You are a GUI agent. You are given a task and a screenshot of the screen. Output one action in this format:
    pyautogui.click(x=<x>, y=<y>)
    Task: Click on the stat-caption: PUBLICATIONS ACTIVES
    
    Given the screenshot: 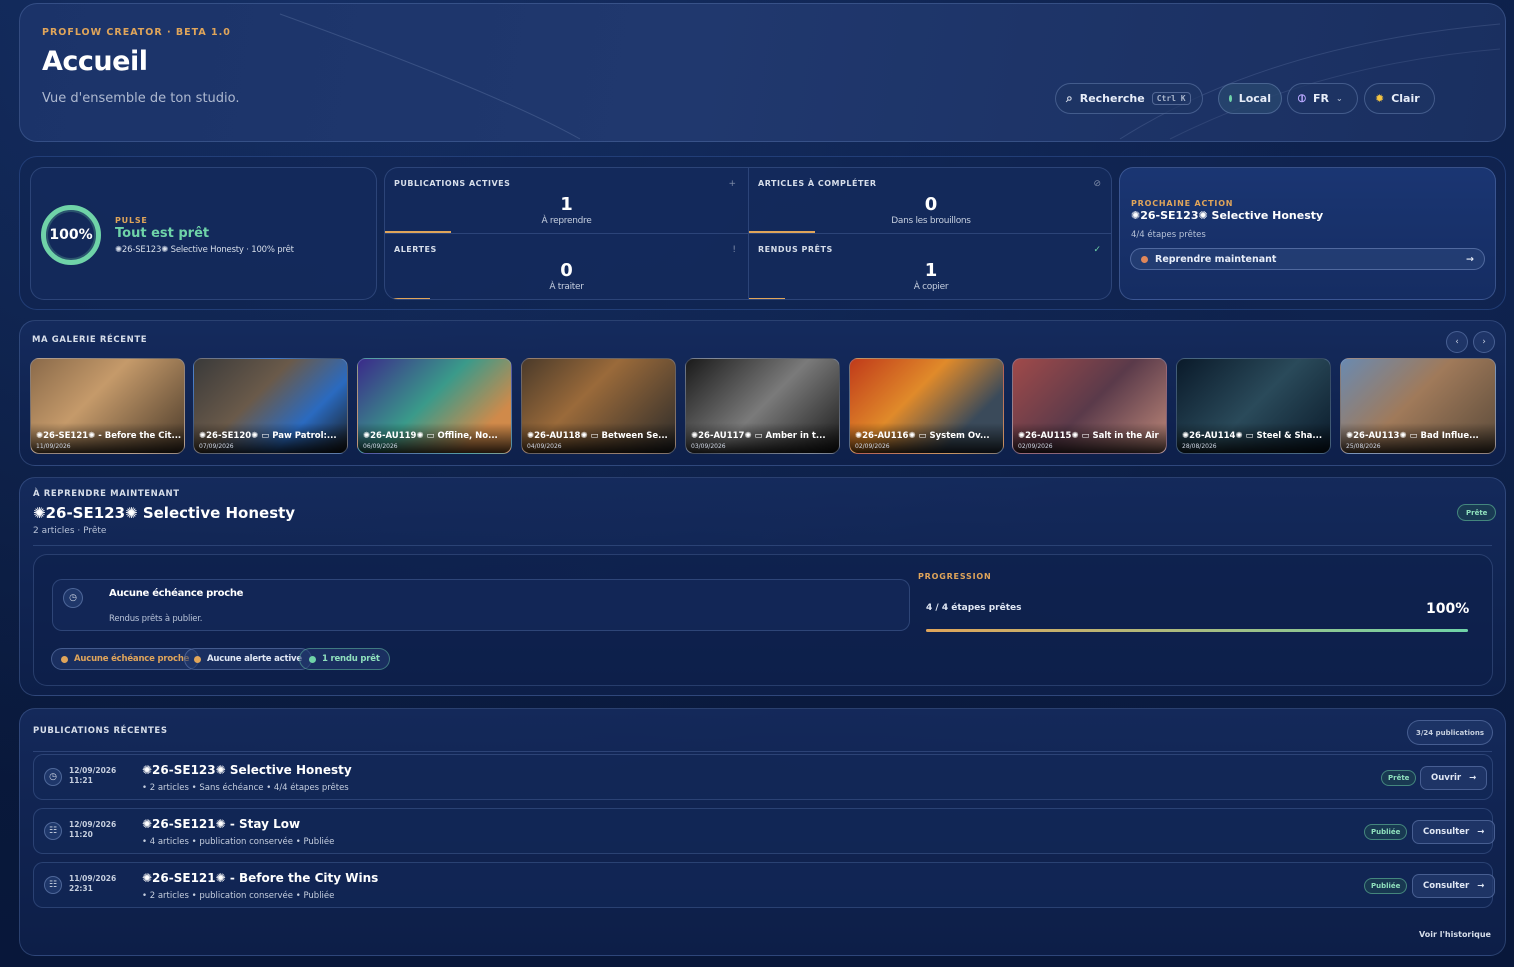 What is the action you would take?
    pyautogui.click(x=452, y=183)
    